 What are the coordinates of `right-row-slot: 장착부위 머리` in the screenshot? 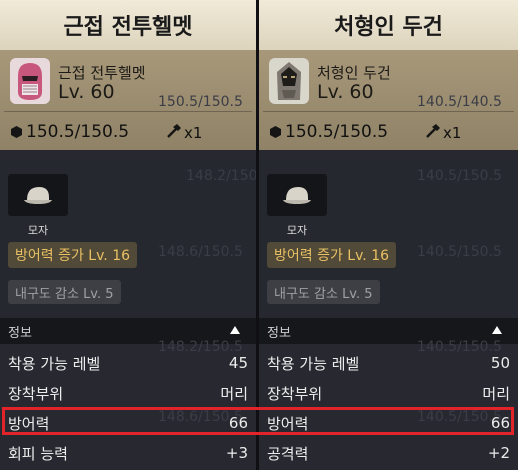 It's located at (388, 393).